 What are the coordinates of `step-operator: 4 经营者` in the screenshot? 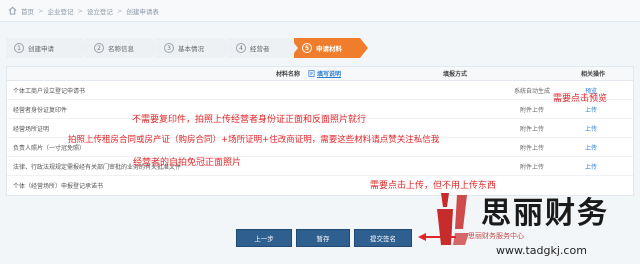 It's located at (263, 48).